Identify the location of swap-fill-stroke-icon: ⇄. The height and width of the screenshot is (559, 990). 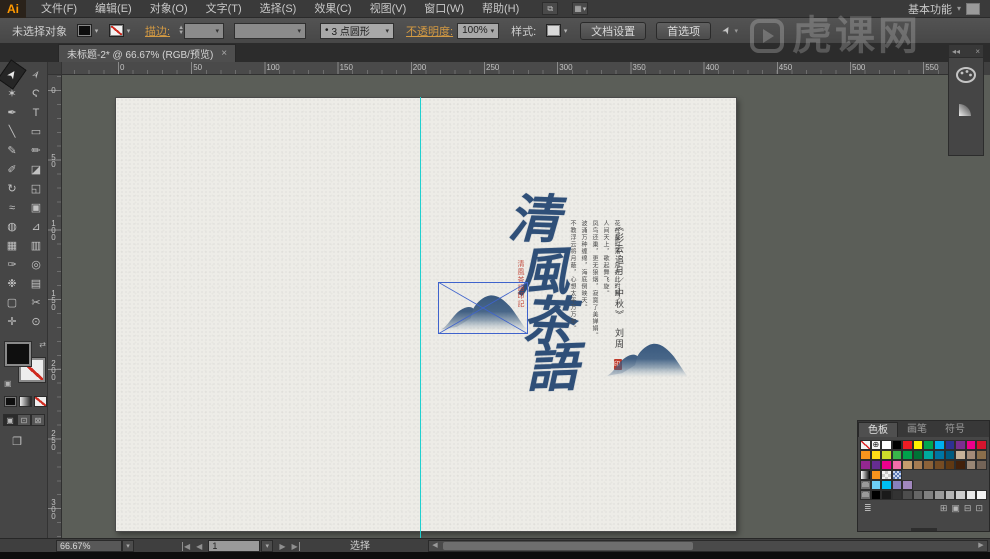
(42, 344).